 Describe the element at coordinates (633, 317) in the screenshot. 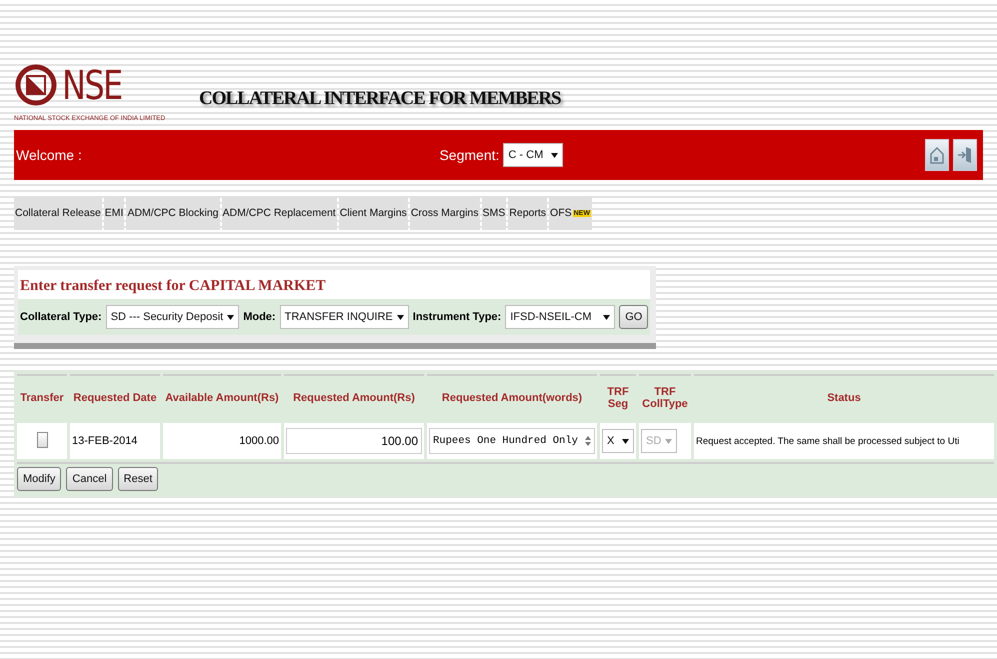

I see `go-button: GO` at that location.